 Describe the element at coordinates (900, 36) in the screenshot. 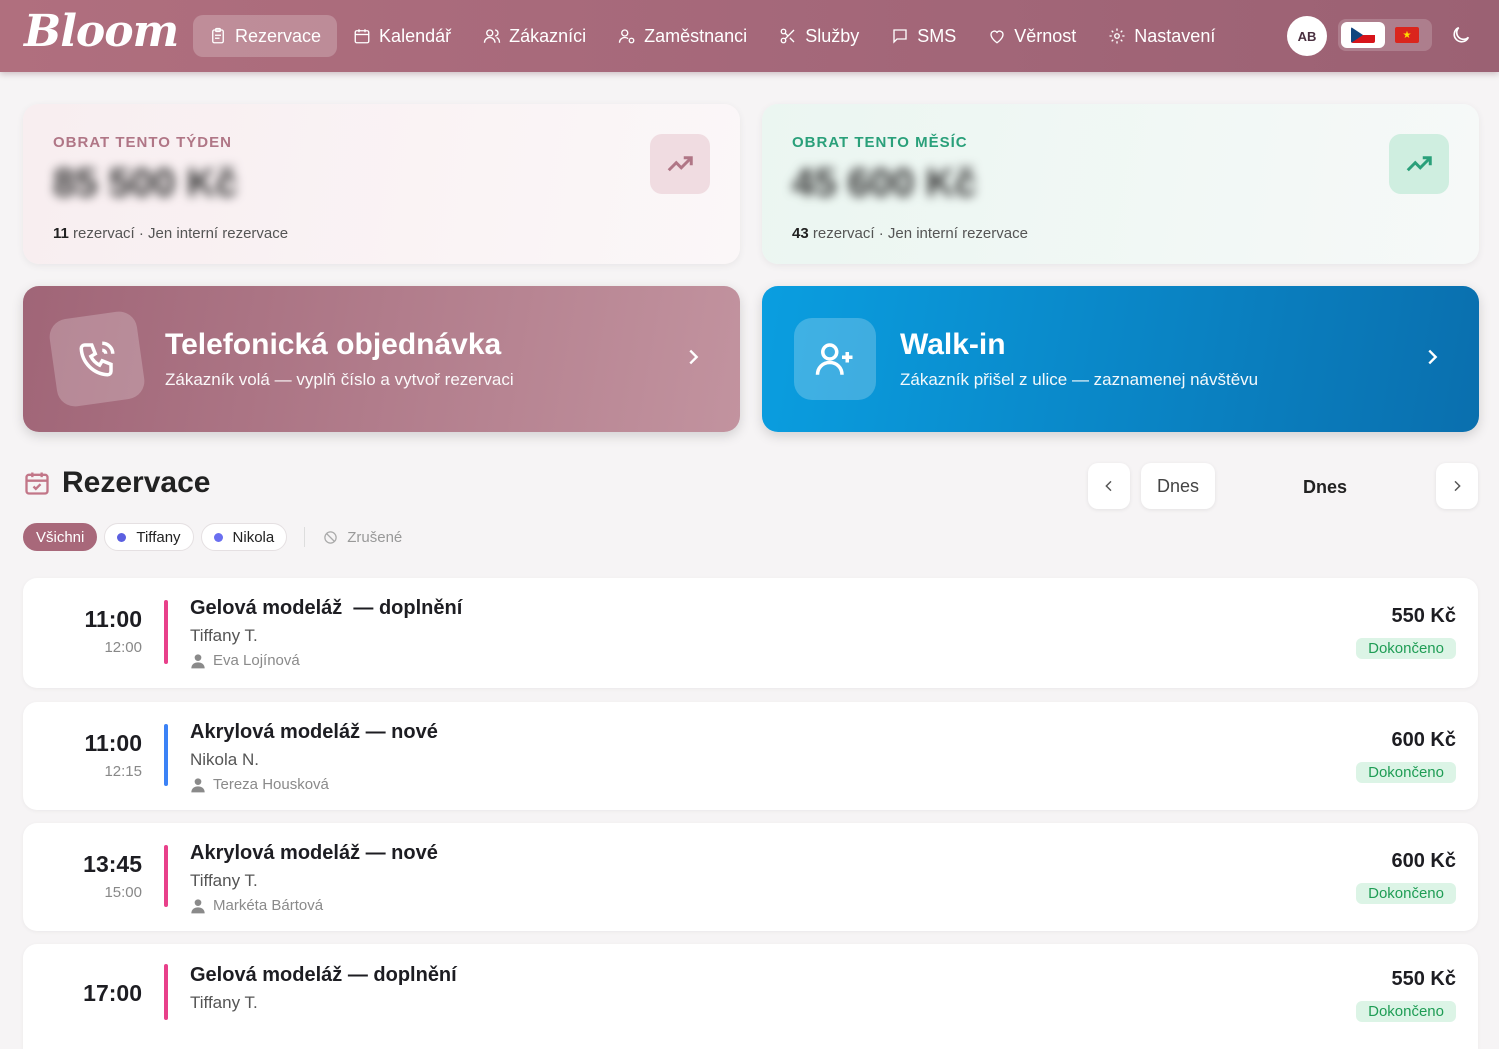

I see `message-icon` at that location.